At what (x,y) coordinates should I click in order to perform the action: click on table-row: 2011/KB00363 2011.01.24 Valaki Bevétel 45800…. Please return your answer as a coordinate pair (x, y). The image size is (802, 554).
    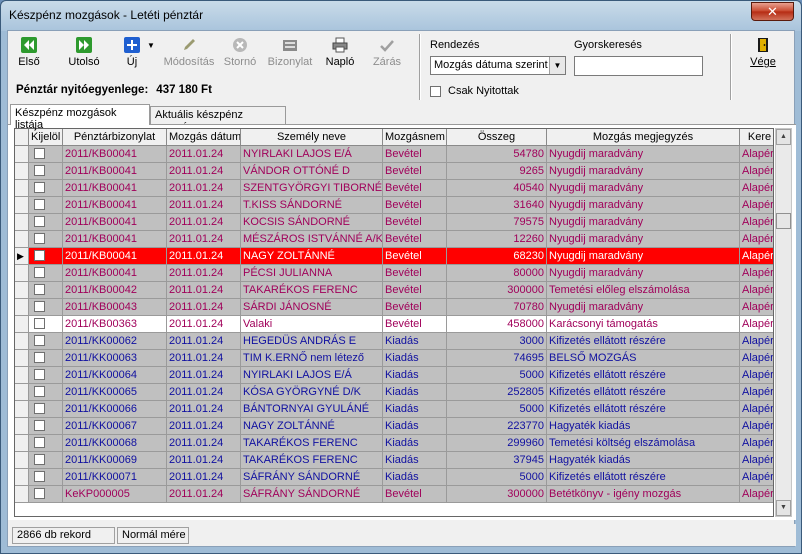
    Looking at the image, I should click on (394, 324).